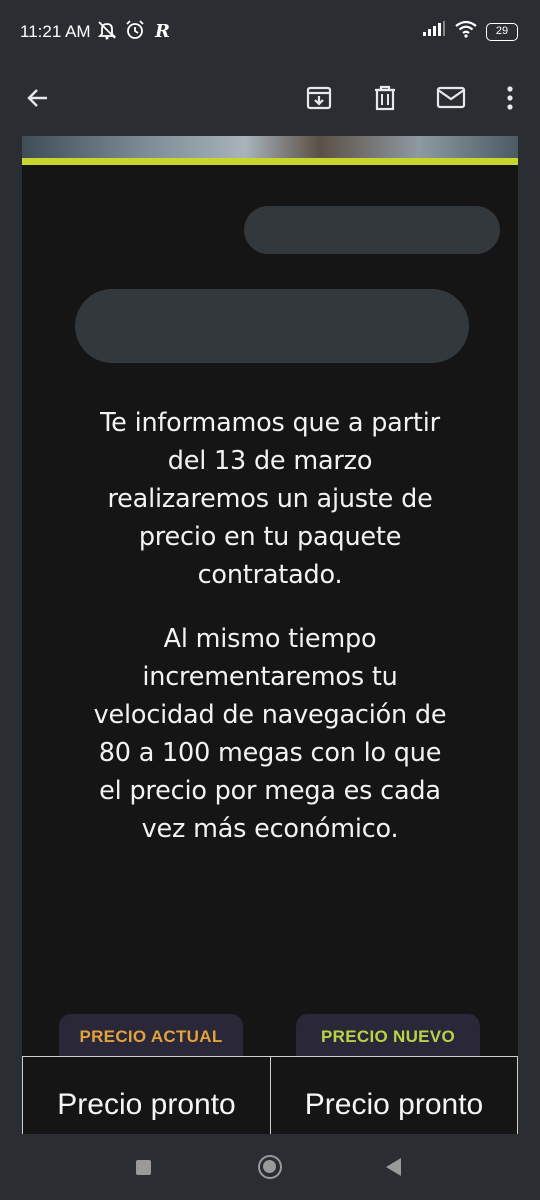 The image size is (540, 1200). I want to click on system-nav-bar, so click(270, 1167).